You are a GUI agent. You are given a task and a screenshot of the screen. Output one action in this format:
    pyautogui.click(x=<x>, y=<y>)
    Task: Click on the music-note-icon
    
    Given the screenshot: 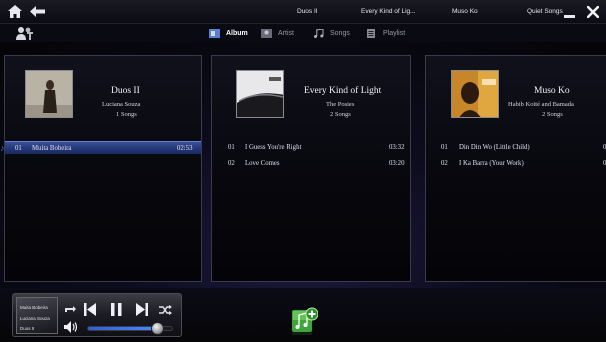 What is the action you would take?
    pyautogui.click(x=319, y=33)
    